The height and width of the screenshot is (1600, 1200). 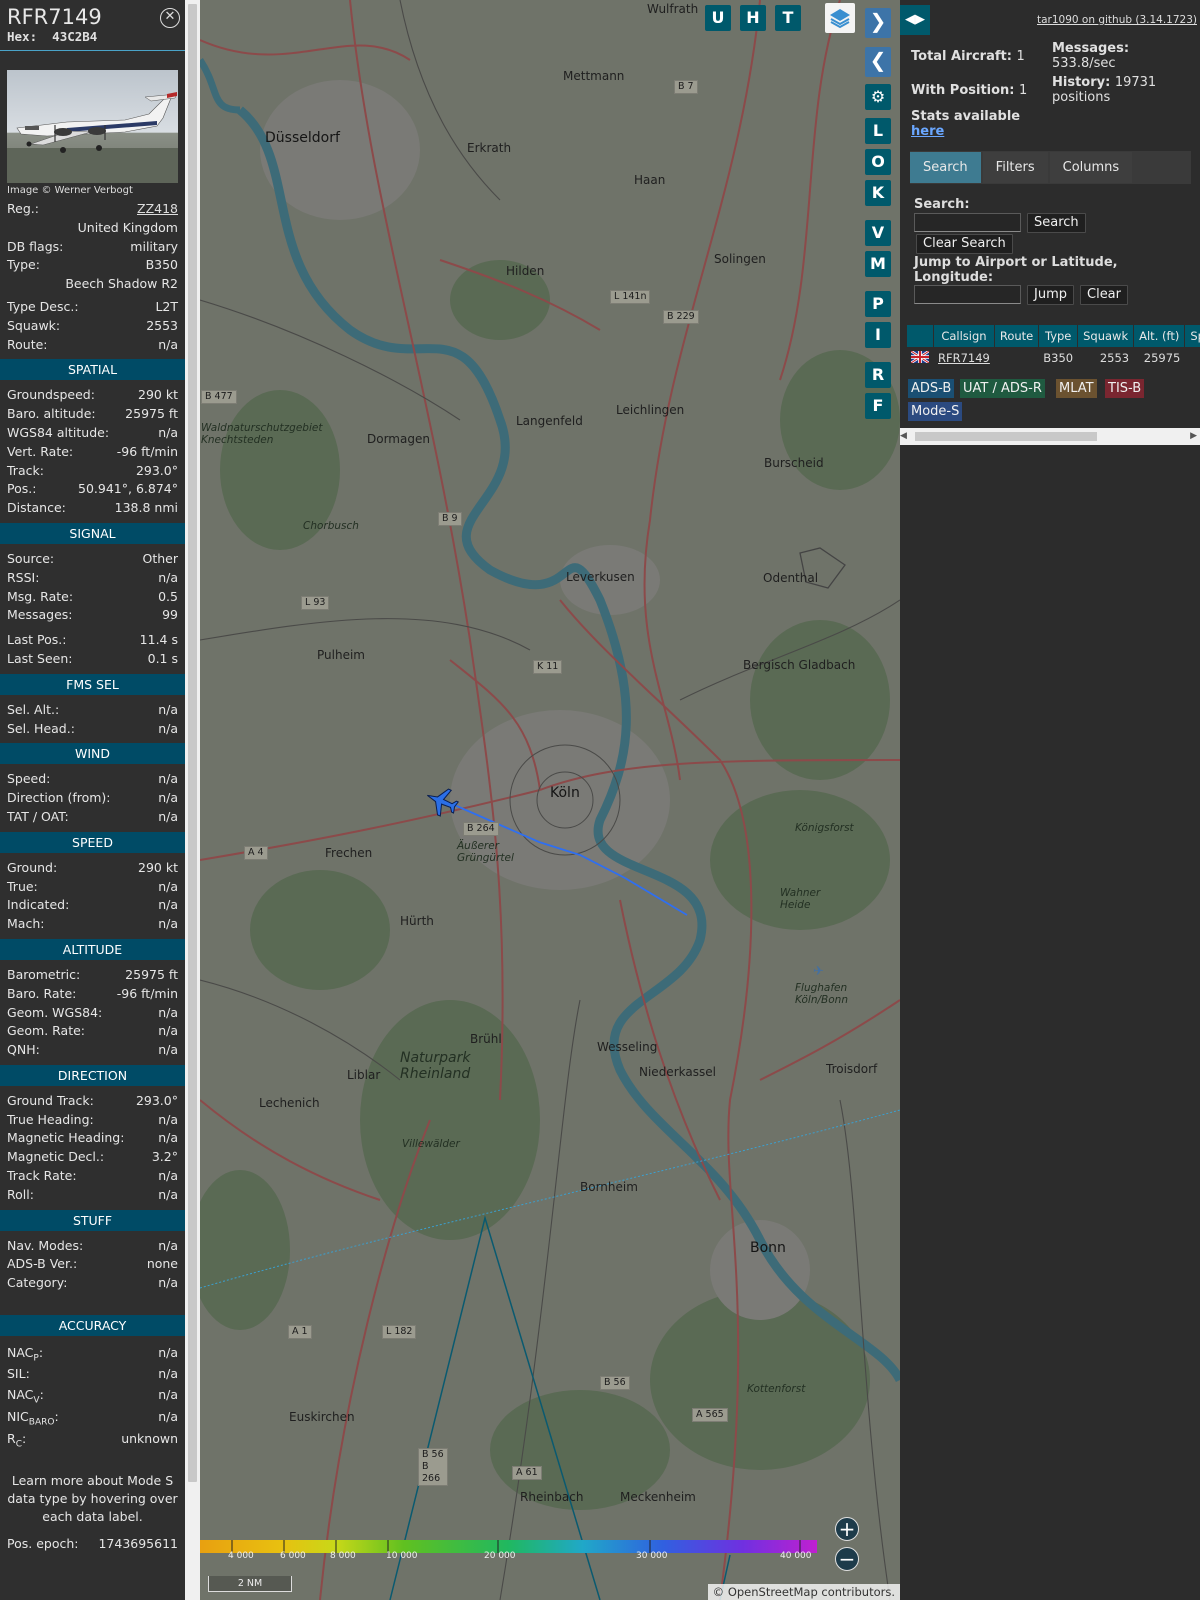 I want to click on field-label: True:, so click(x=22, y=886).